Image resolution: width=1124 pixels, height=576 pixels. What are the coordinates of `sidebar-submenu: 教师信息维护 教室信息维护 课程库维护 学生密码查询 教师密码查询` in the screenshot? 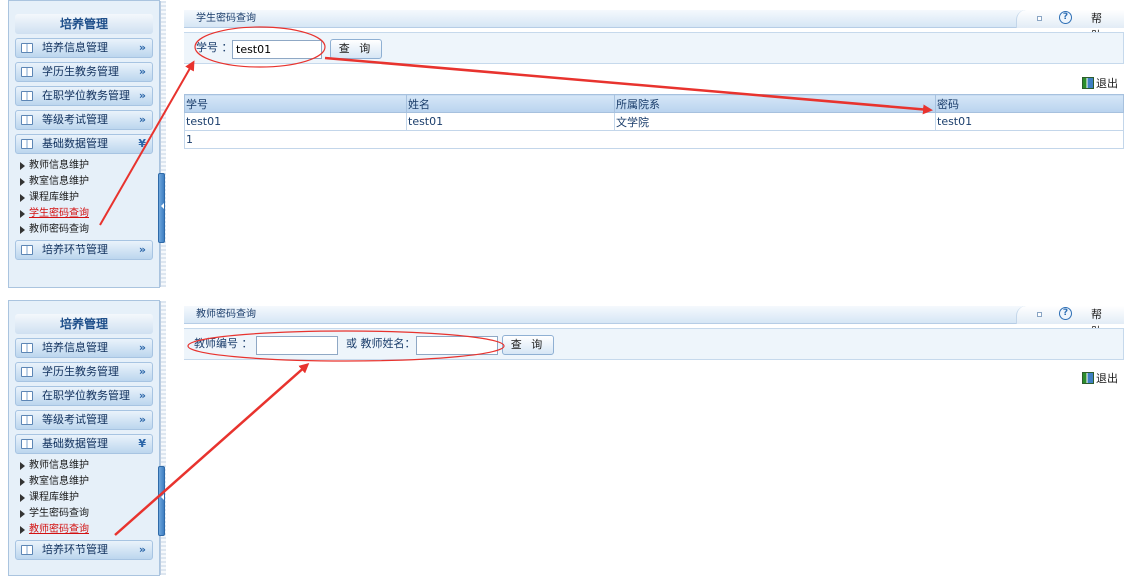 It's located at (89, 498).